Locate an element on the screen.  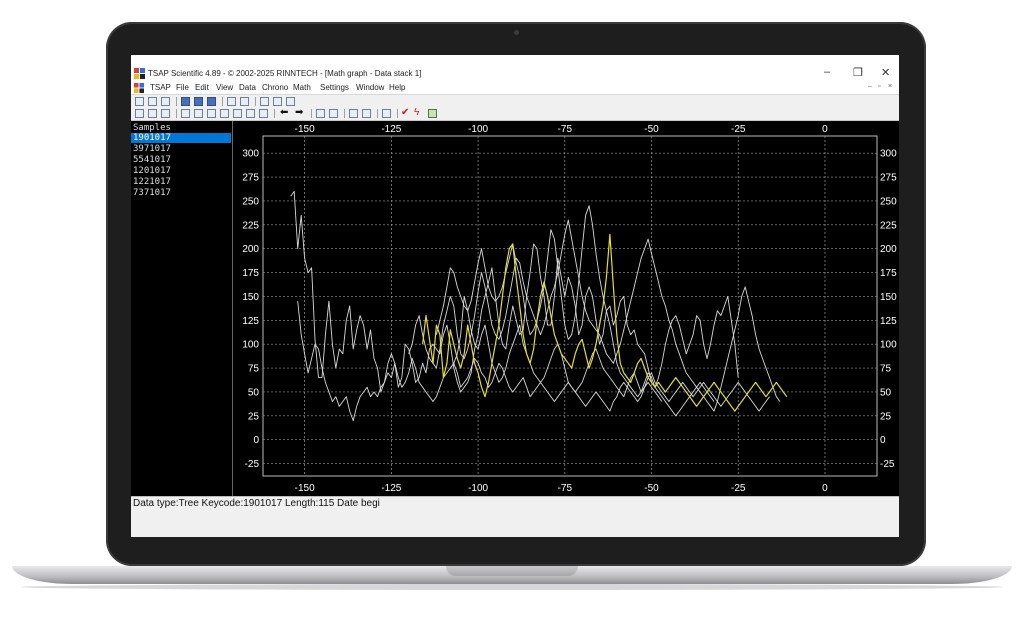
x-tick-label-bottom: -75 is located at coordinates (565, 488).